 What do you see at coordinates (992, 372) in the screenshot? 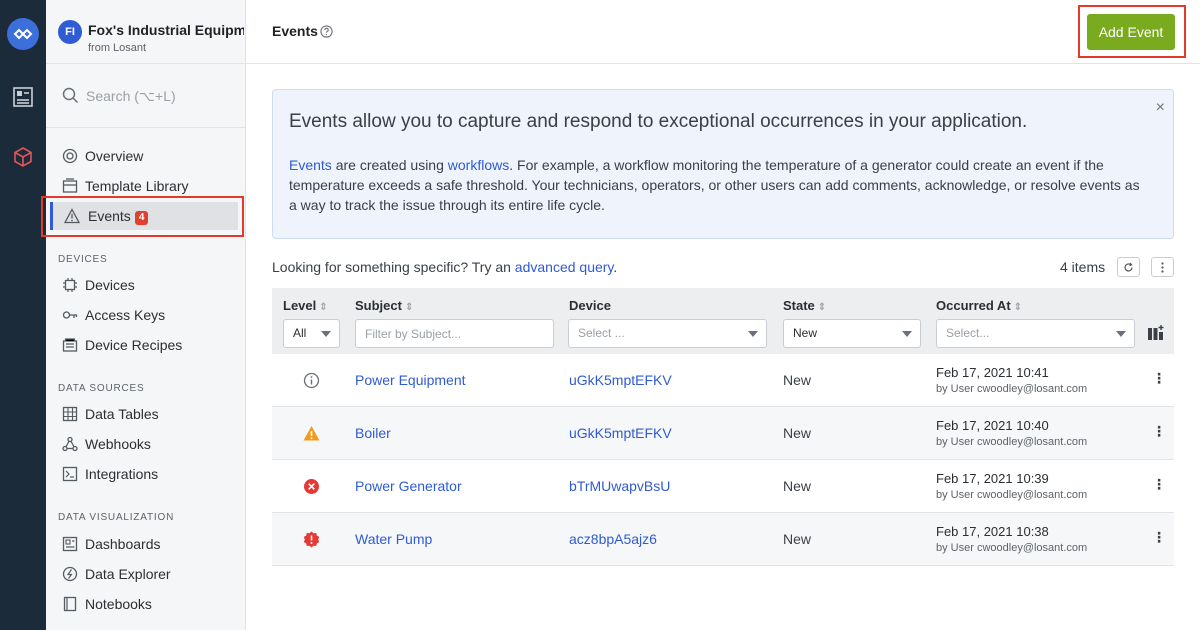
I see `event-date: Feb 17, 2021 10:41` at bounding box center [992, 372].